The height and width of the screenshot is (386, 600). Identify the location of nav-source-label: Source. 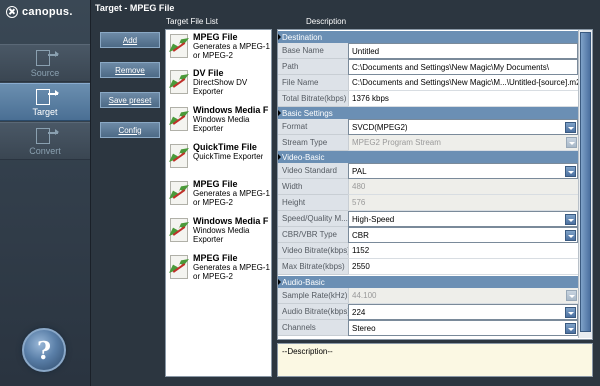
(45, 73).